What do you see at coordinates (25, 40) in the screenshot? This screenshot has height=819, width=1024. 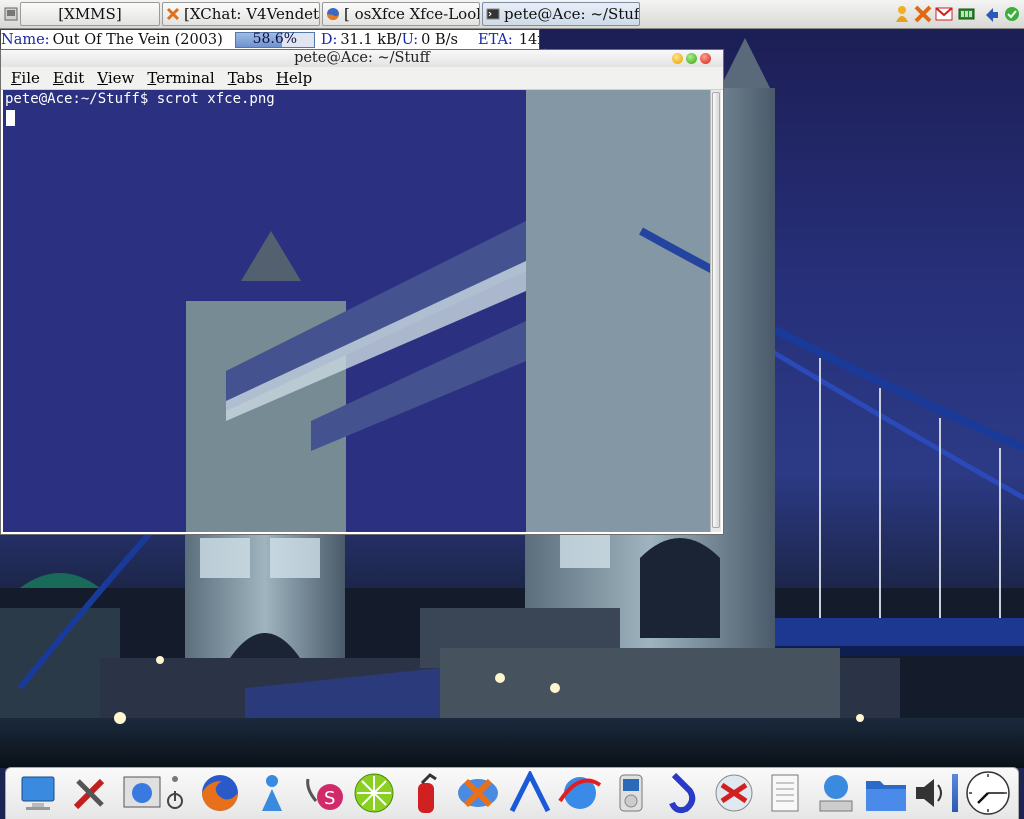 I see `name-label: Name:` at bounding box center [25, 40].